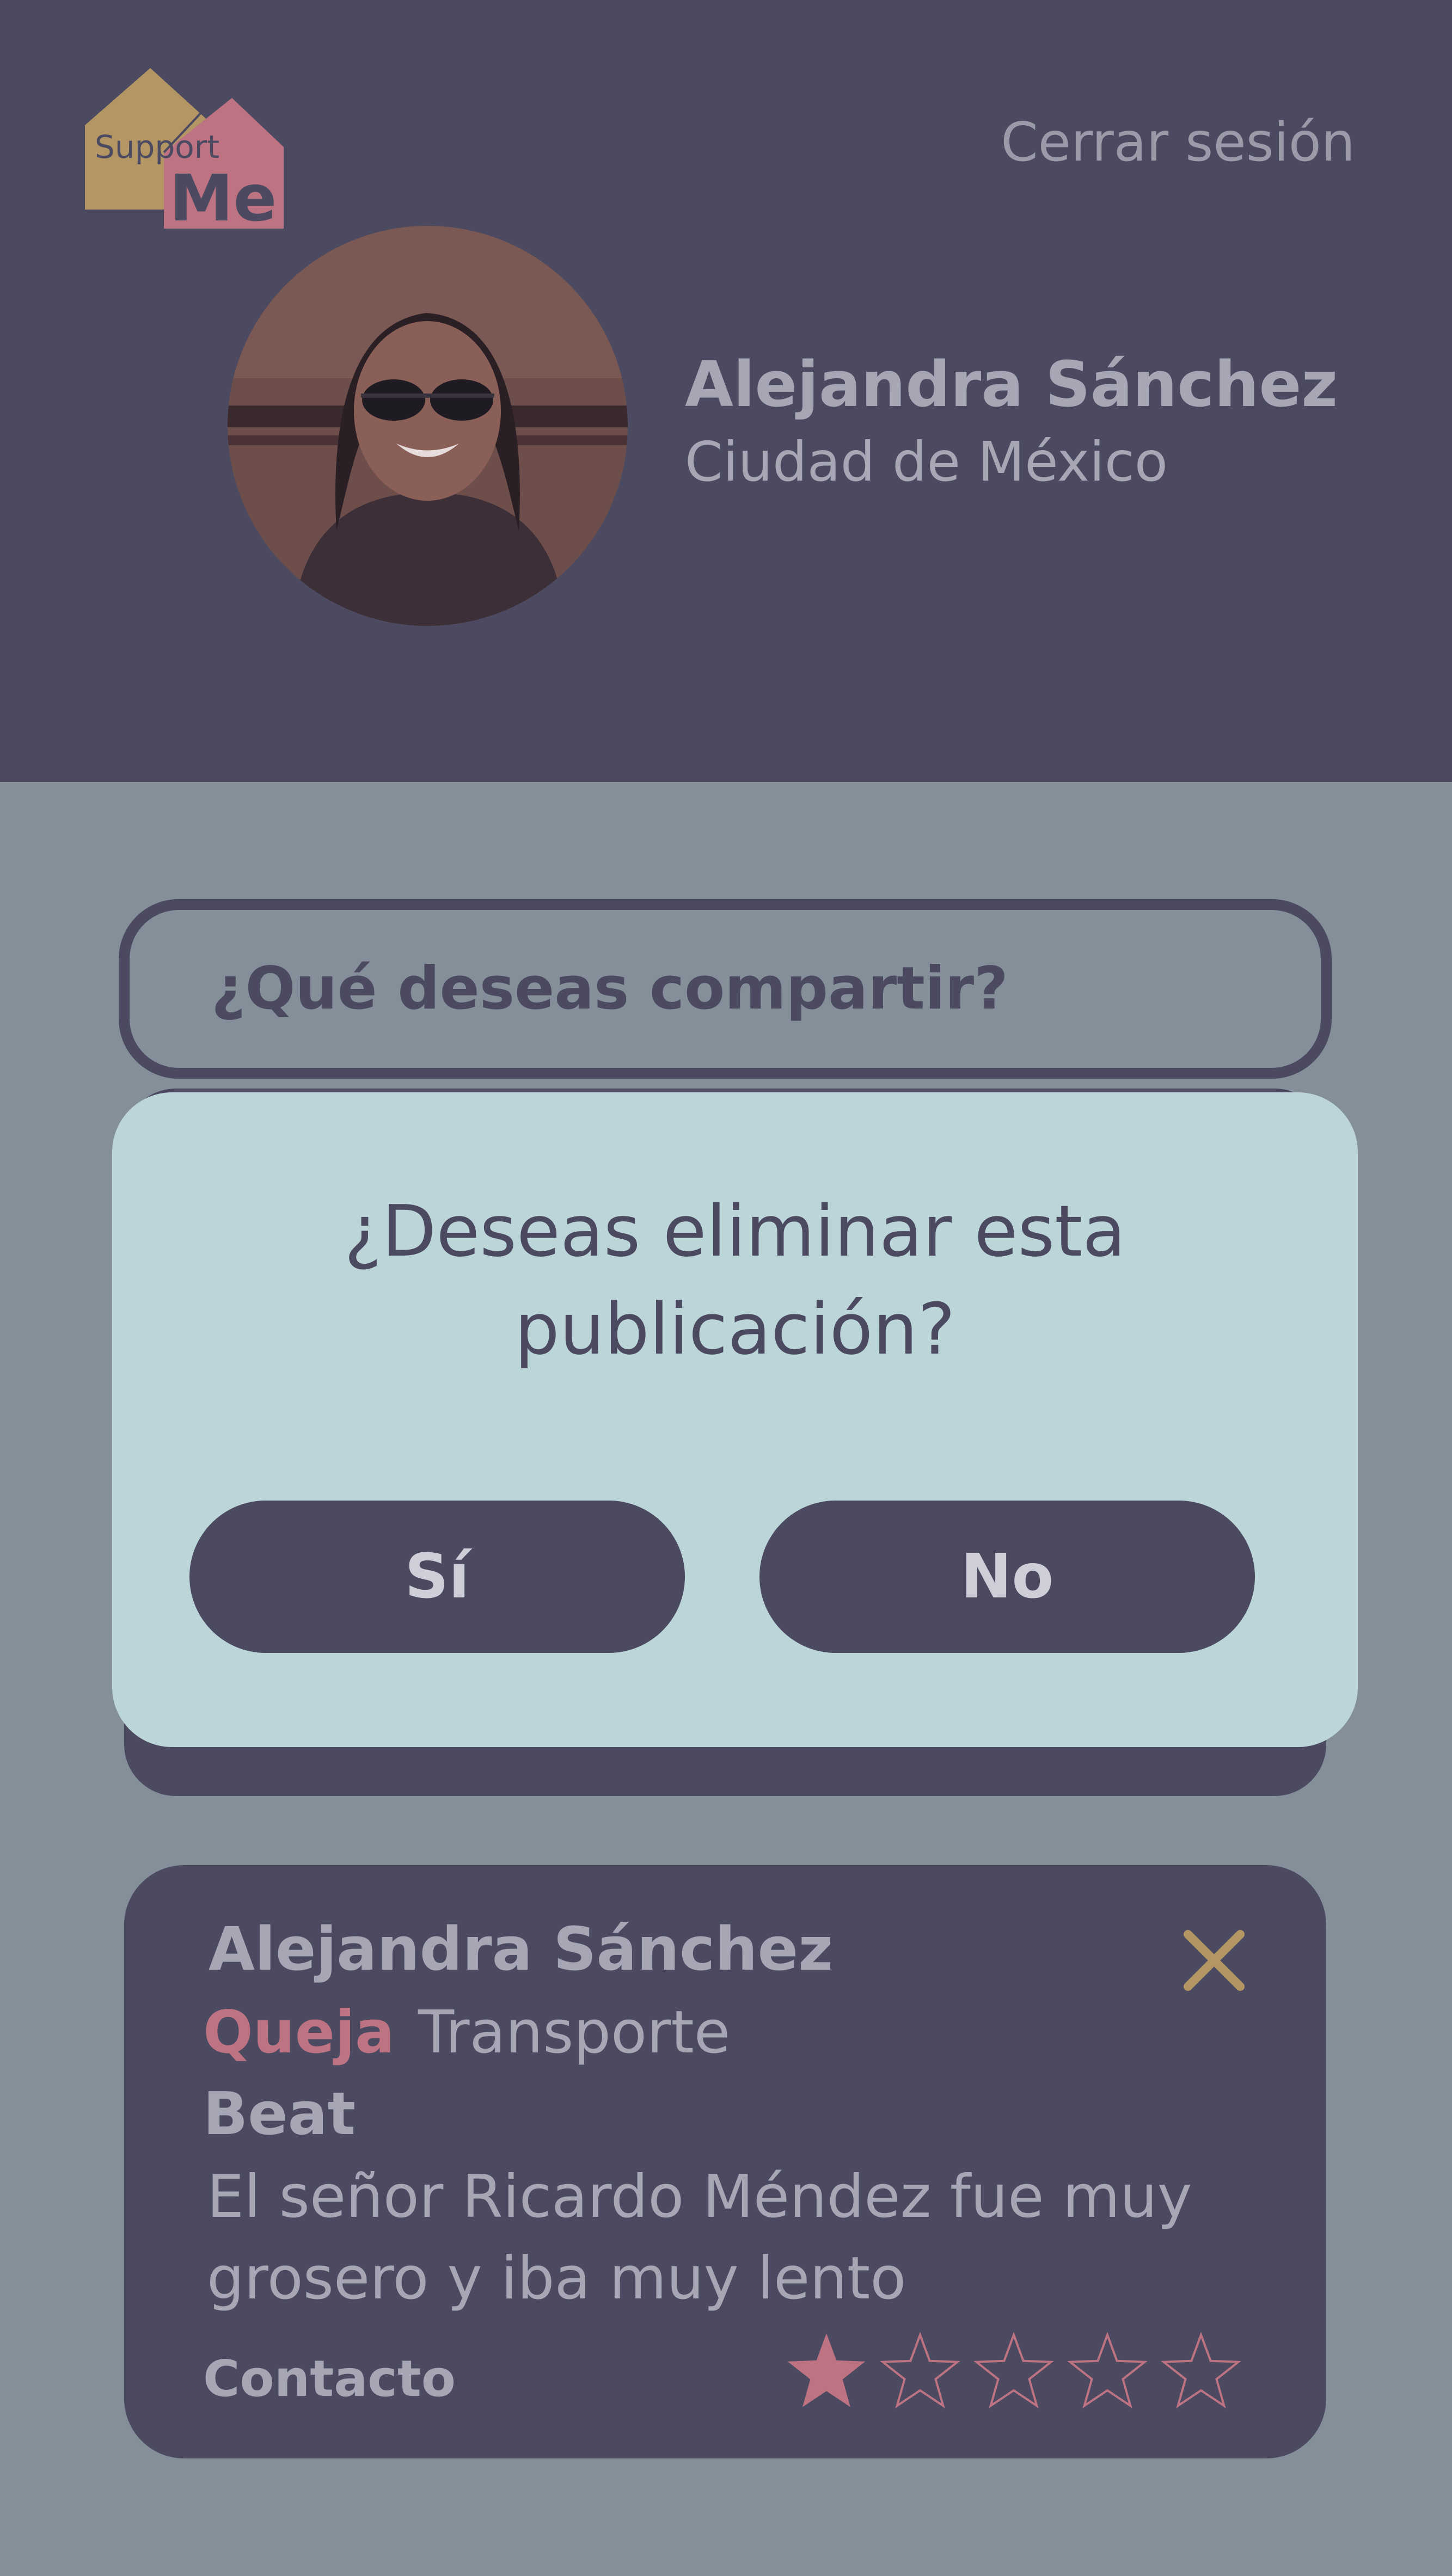 The height and width of the screenshot is (2576, 1452). What do you see at coordinates (1178, 143) in the screenshot?
I see `logout-link: Cerrar sesión` at bounding box center [1178, 143].